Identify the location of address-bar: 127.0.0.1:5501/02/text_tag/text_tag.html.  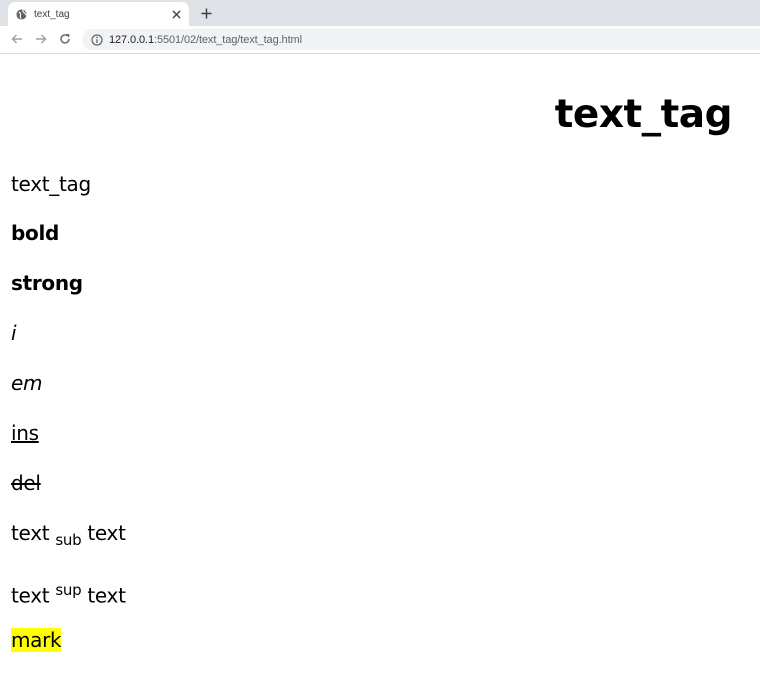
(421, 39).